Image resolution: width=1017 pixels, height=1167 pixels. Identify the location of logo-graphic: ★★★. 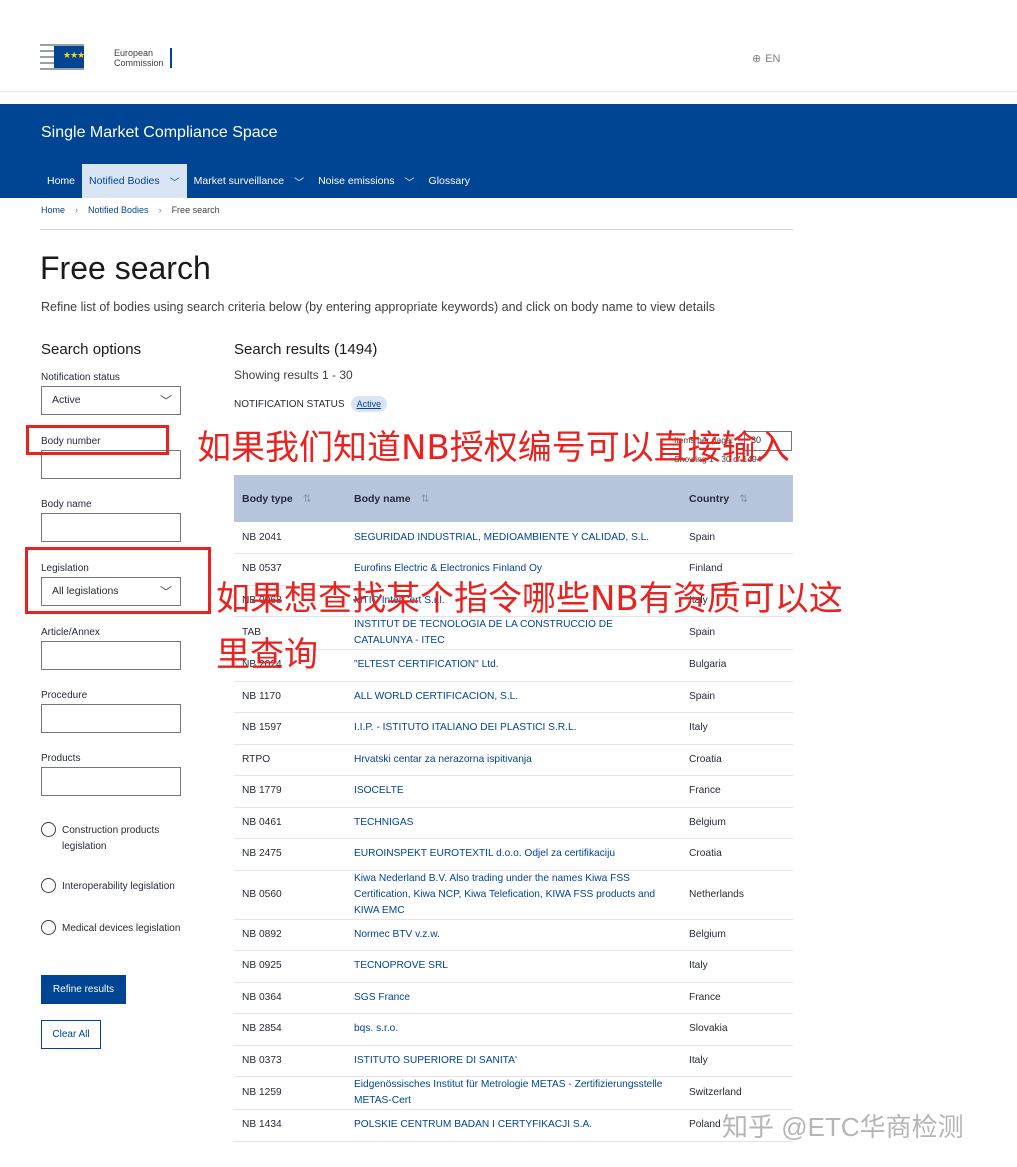
(64, 58).